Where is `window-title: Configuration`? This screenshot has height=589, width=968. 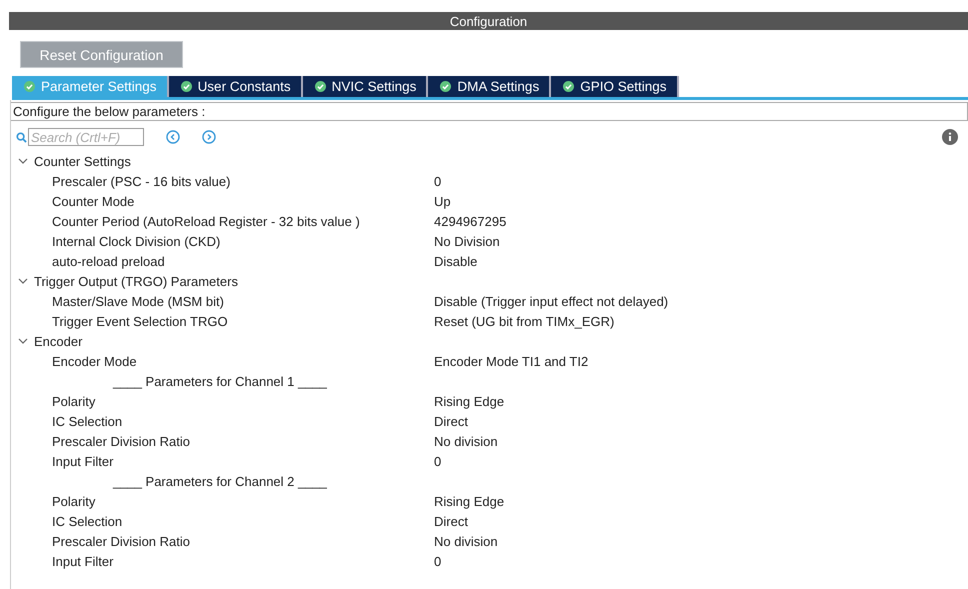 window-title: Configuration is located at coordinates (488, 21).